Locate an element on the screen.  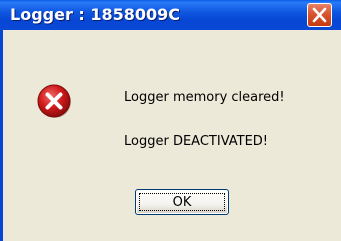
close-icon is located at coordinates (319, 15).